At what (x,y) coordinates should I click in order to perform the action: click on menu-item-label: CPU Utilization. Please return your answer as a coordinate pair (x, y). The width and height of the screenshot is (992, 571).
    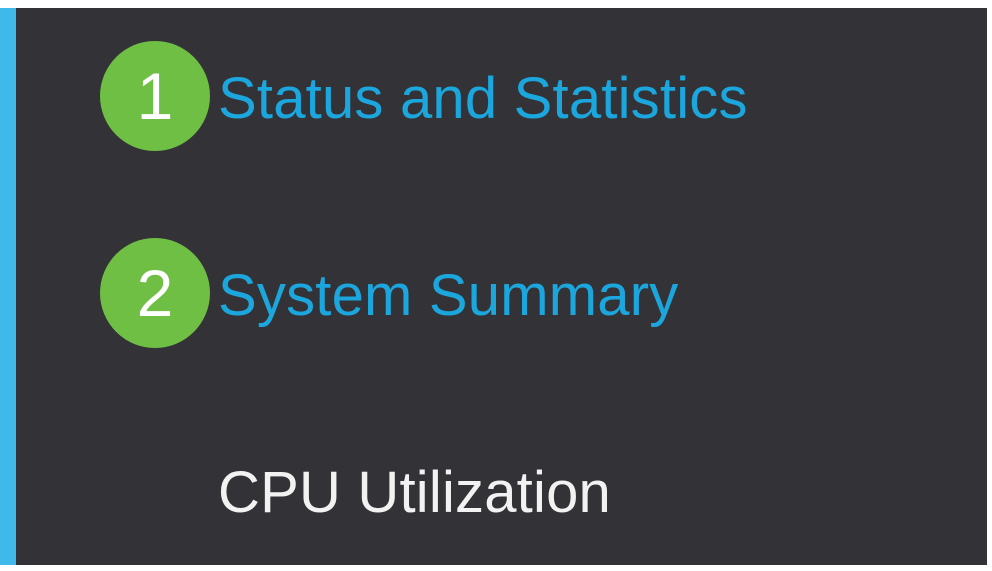
    Looking at the image, I should click on (414, 492).